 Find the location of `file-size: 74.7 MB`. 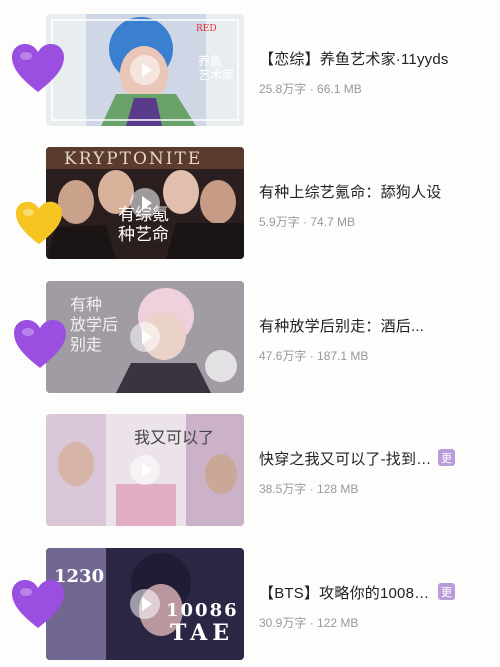

file-size: 74.7 MB is located at coordinates (333, 222).